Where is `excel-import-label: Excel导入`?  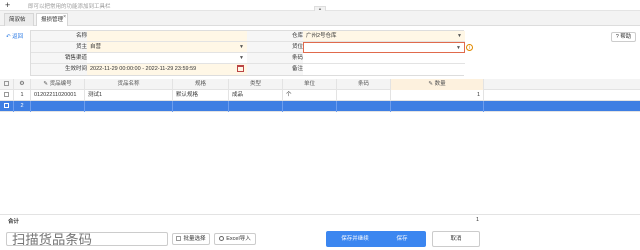 excel-import-label: Excel导入 is located at coordinates (238, 239).